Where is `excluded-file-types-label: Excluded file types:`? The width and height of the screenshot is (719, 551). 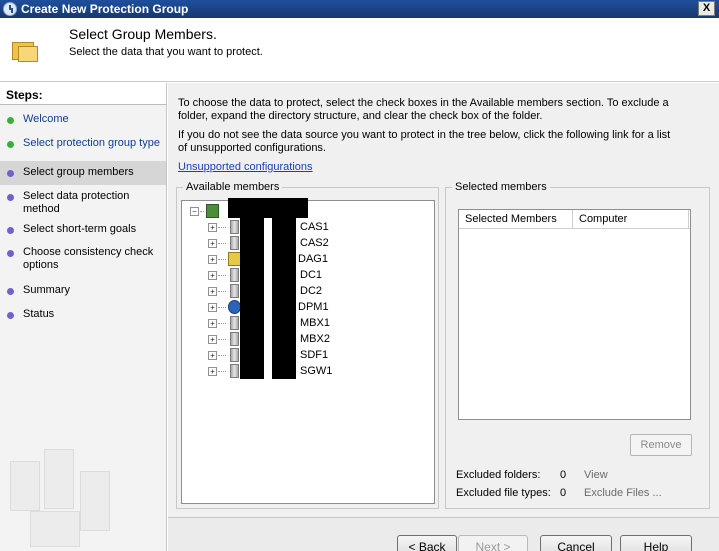 excluded-file-types-label: Excluded file types: is located at coordinates (503, 493).